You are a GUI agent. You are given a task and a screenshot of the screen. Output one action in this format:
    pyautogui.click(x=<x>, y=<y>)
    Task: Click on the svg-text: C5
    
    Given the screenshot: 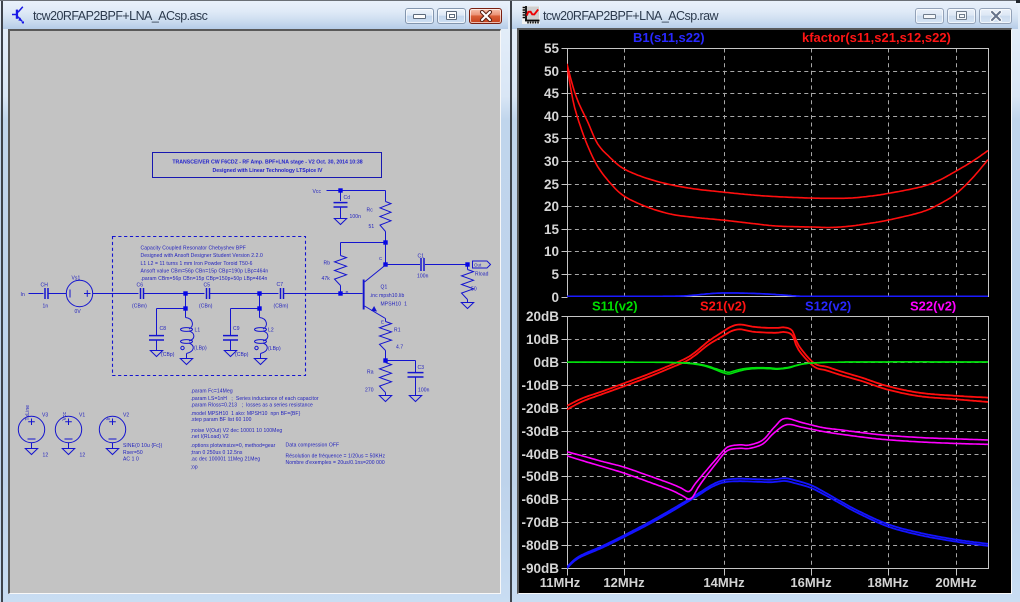 What is the action you would take?
    pyautogui.click(x=207, y=286)
    